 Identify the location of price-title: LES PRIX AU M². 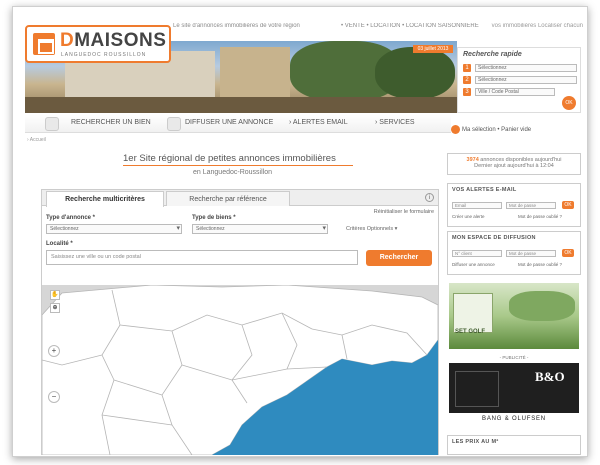
(475, 442).